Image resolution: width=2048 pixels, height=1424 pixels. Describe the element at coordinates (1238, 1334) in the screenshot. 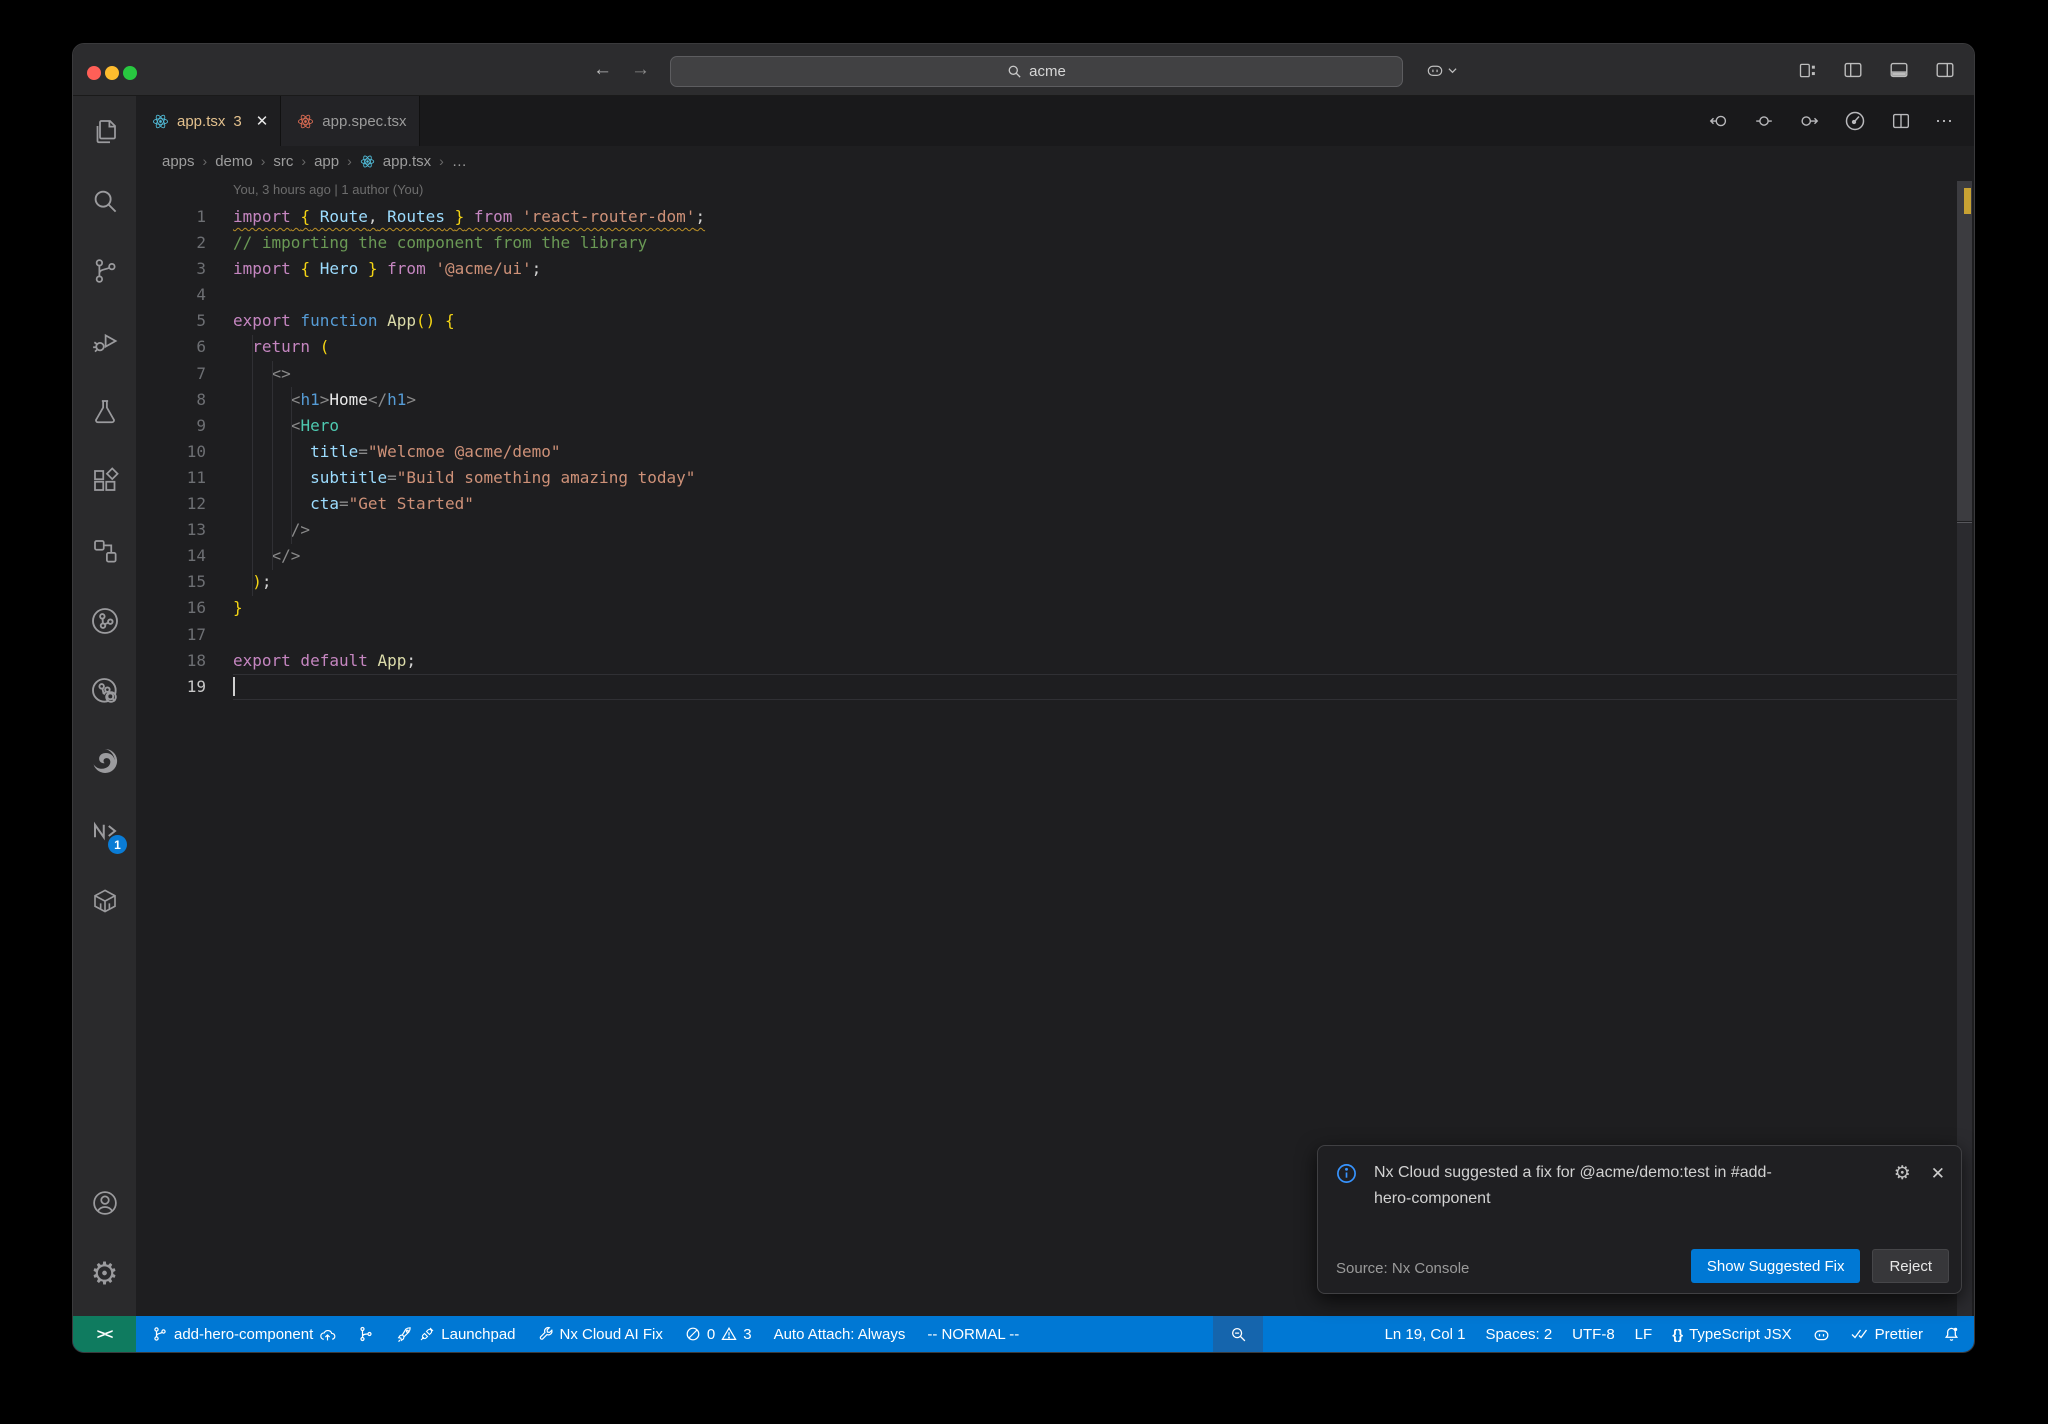

I see `status-zoom-indicator` at that location.